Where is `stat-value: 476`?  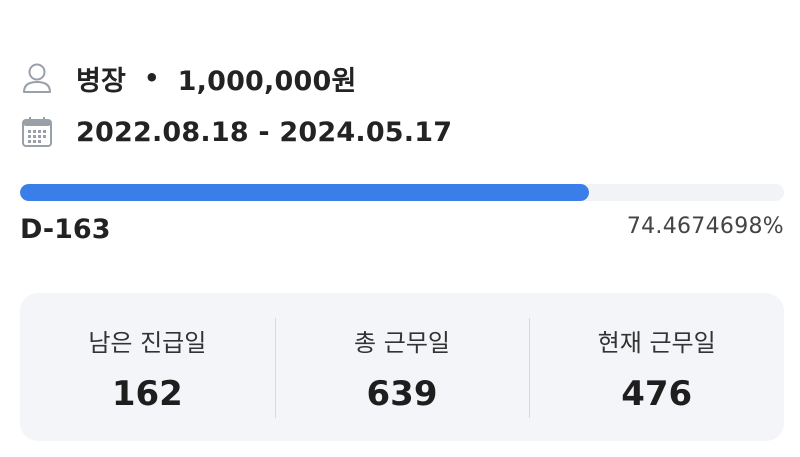
stat-value: 476 is located at coordinates (657, 394).